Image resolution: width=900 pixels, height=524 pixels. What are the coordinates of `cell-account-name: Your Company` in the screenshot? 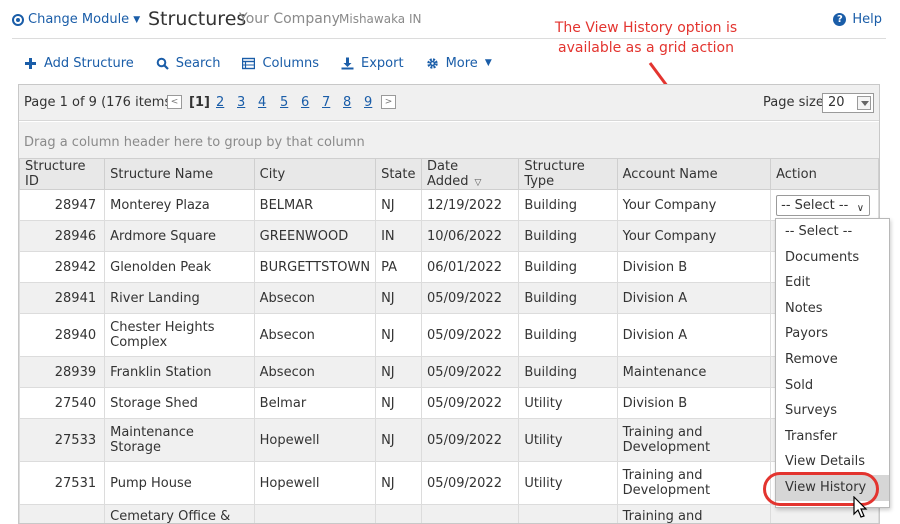 It's located at (694, 236).